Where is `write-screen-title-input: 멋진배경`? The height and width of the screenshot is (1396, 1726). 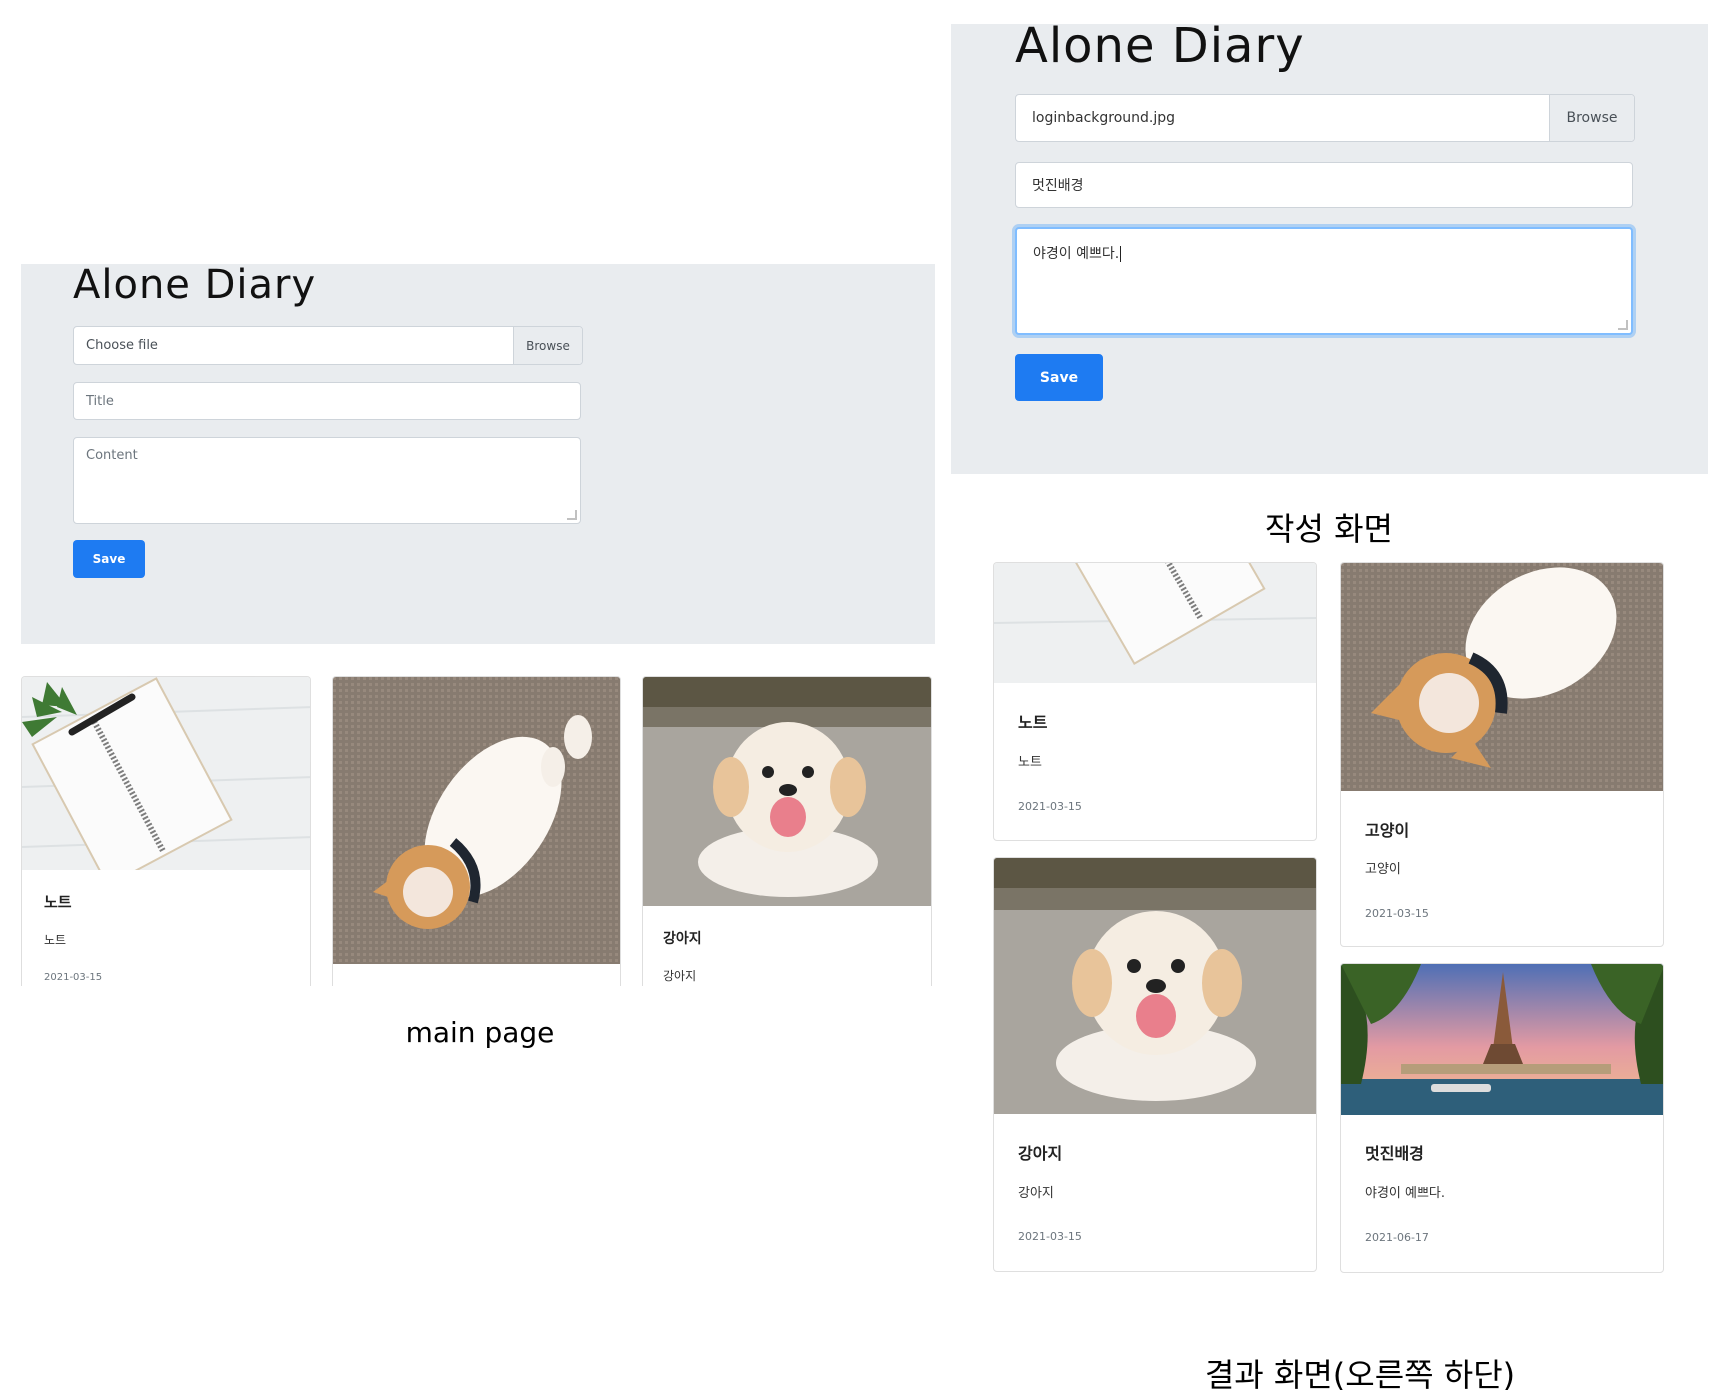 write-screen-title-input: 멋진배경 is located at coordinates (1324, 185).